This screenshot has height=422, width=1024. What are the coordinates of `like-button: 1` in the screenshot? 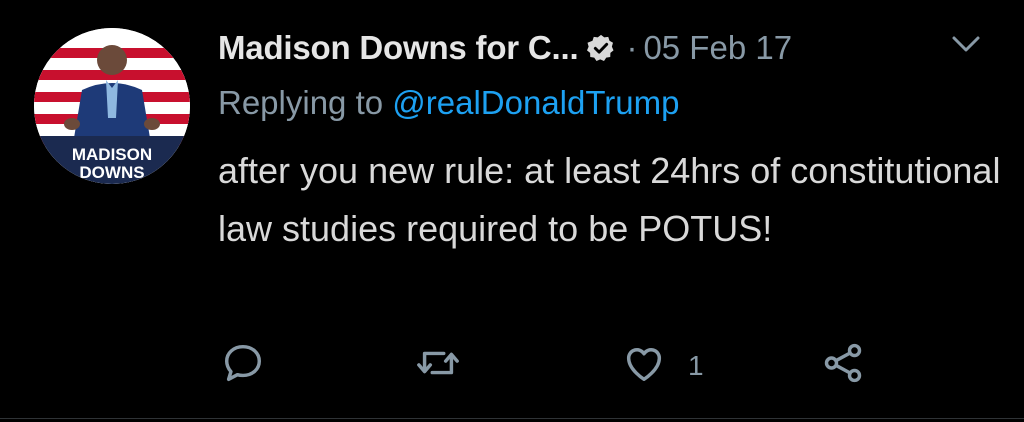 It's located at (662, 365).